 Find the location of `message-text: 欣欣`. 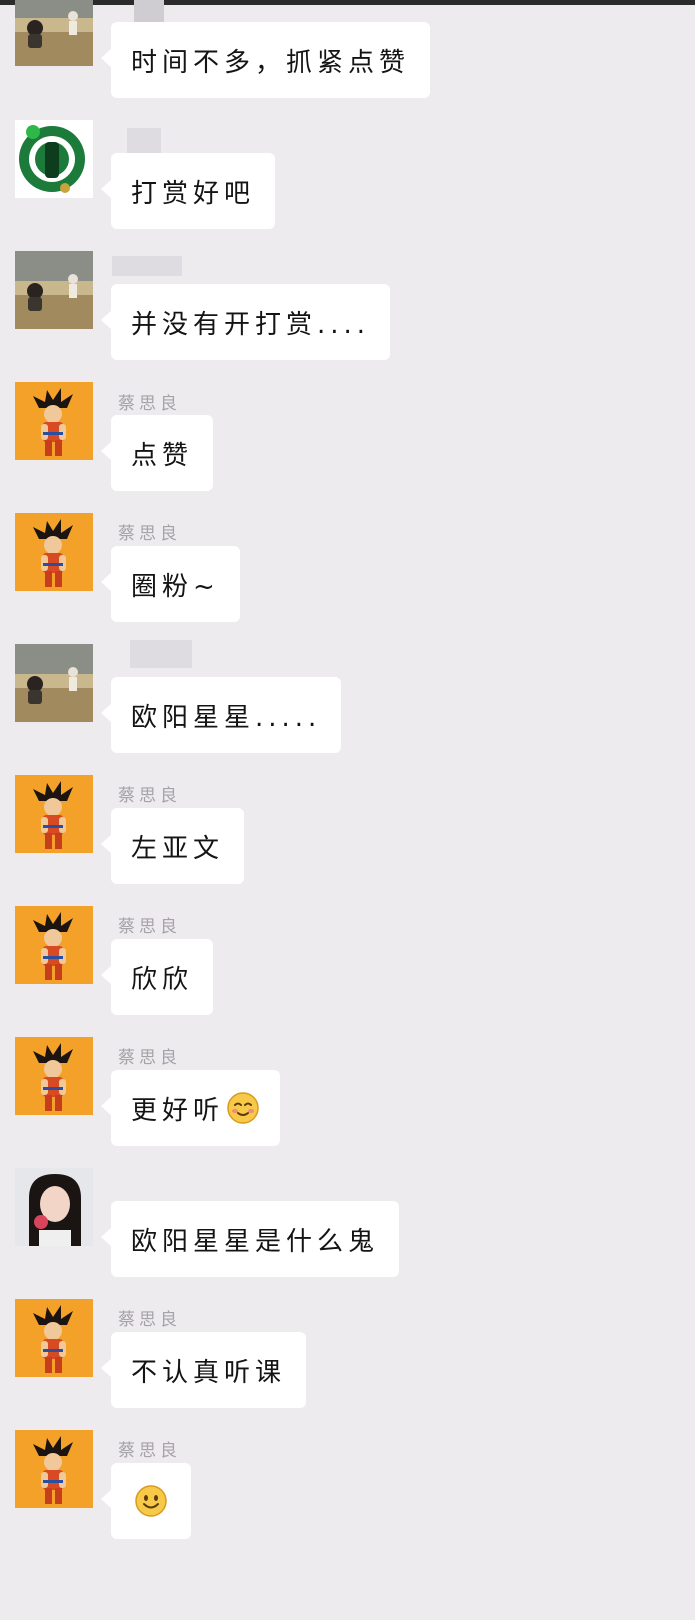

message-text: 欣欣 is located at coordinates (162, 979).